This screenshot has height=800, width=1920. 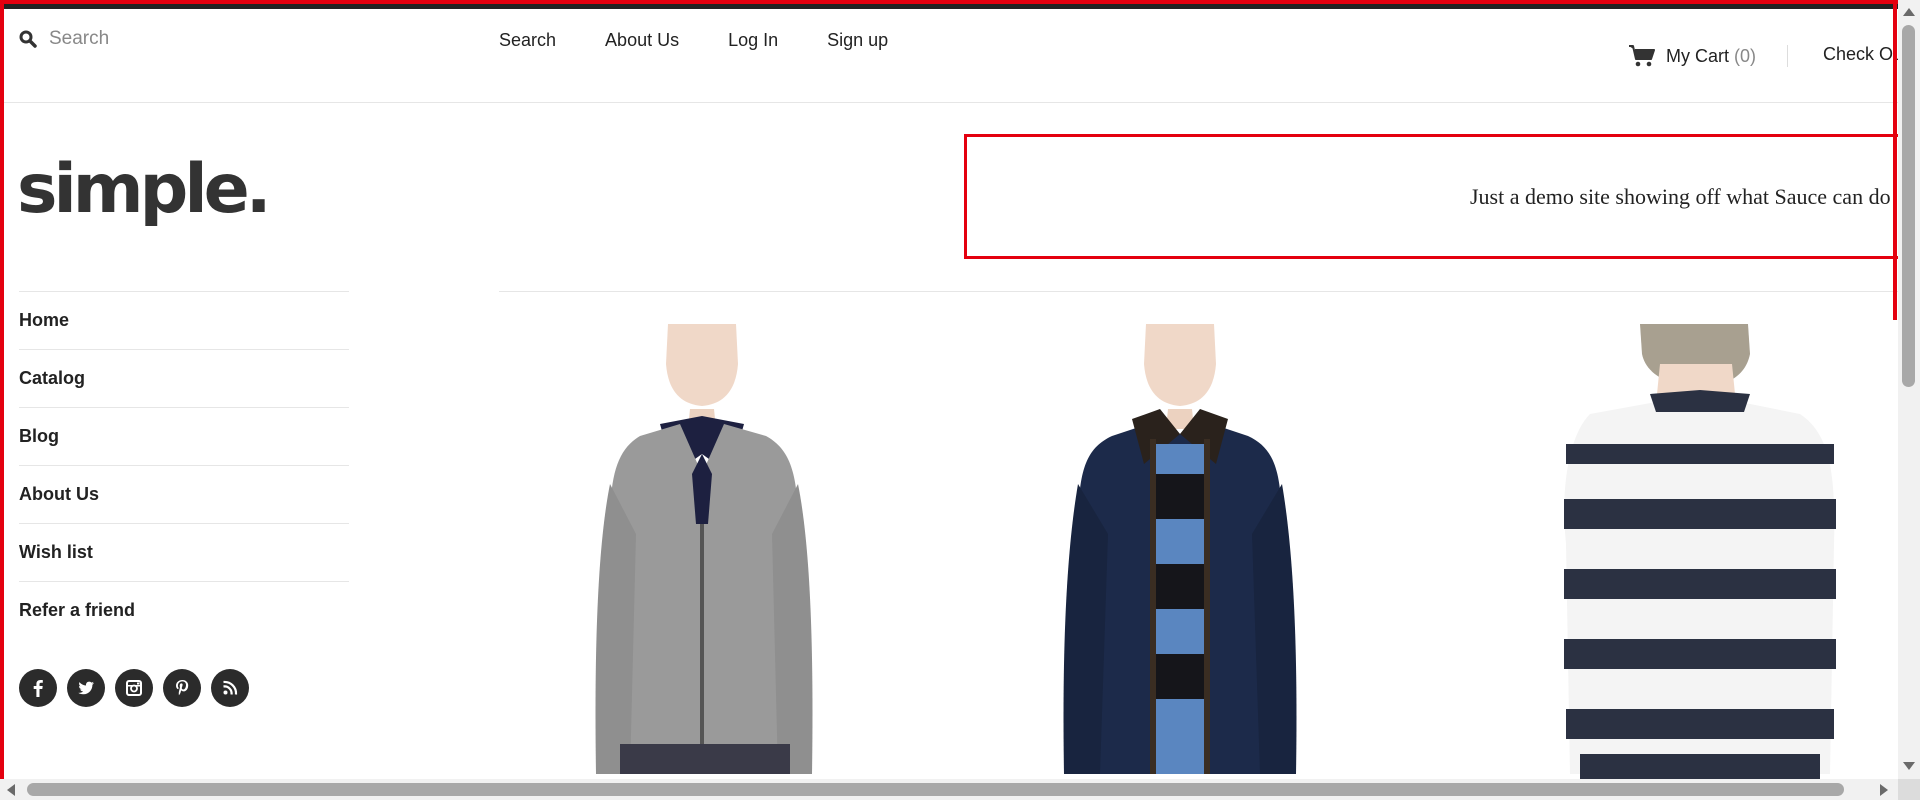 I want to click on top-nav-sign-up: Sign up, so click(x=857, y=40).